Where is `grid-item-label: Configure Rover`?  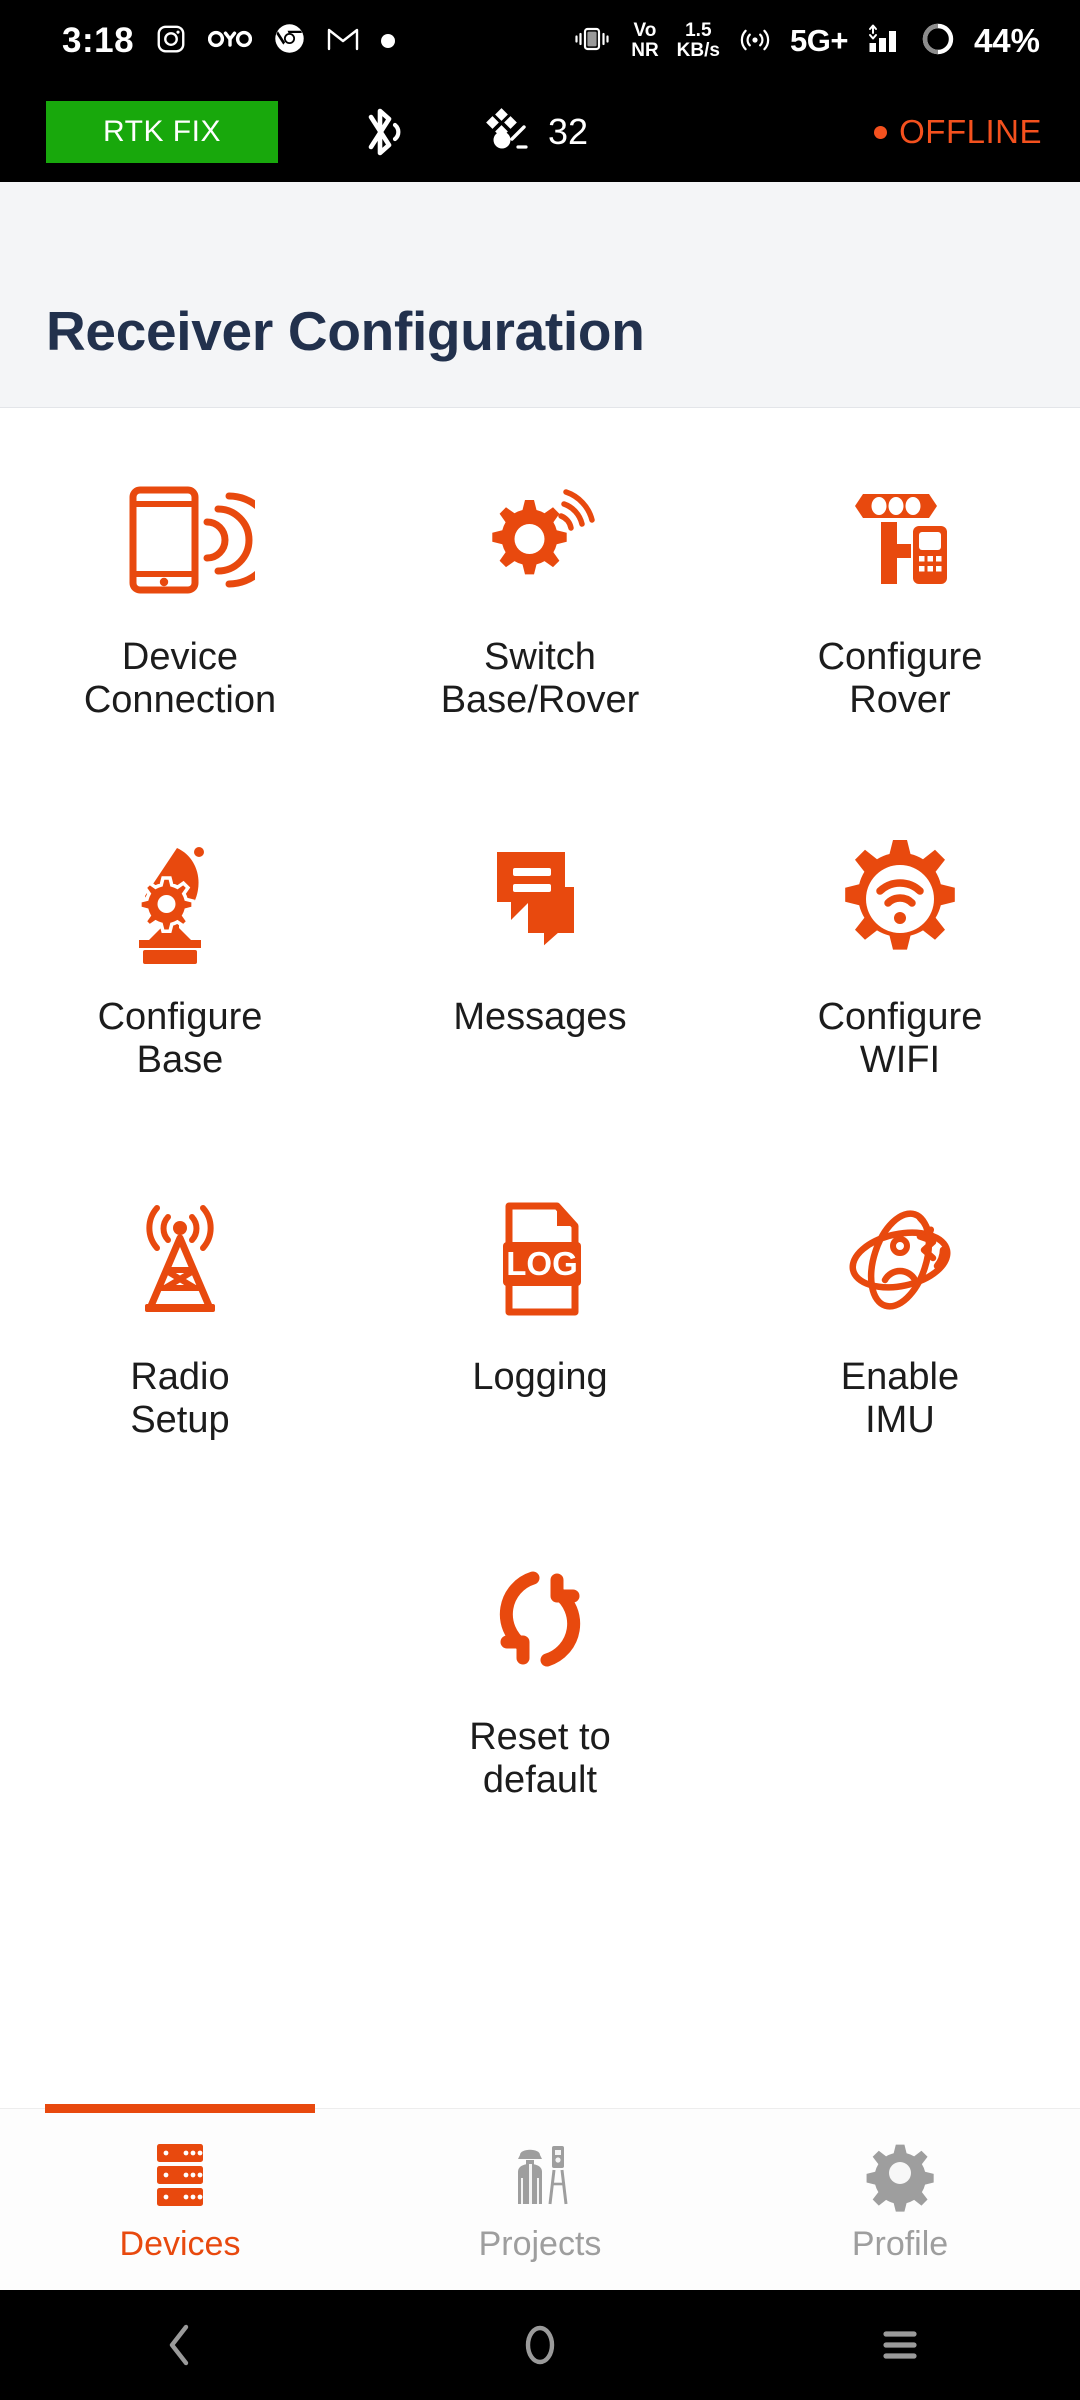
grid-item-label: Configure Rover is located at coordinates (900, 678).